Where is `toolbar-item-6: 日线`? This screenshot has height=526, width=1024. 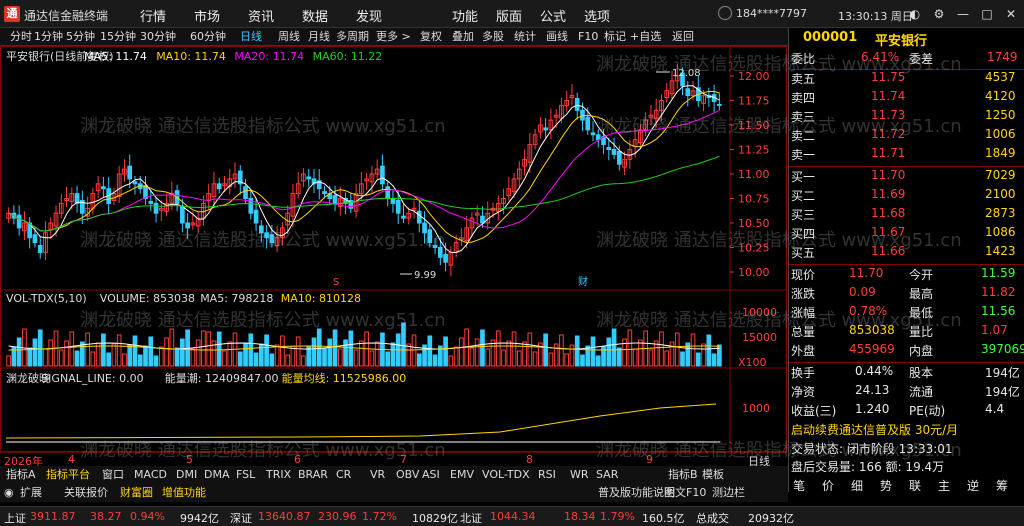 toolbar-item-6: 日线 is located at coordinates (251, 37).